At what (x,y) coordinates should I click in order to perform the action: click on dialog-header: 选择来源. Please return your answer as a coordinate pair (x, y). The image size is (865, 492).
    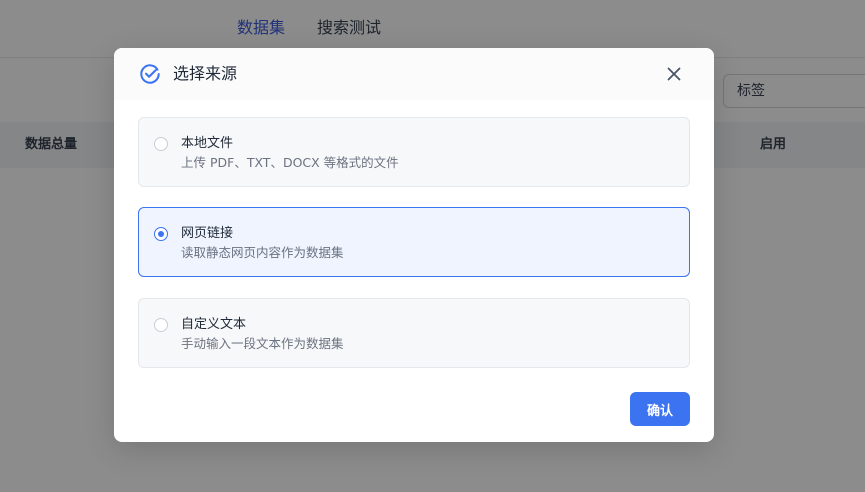
    Looking at the image, I should click on (414, 74).